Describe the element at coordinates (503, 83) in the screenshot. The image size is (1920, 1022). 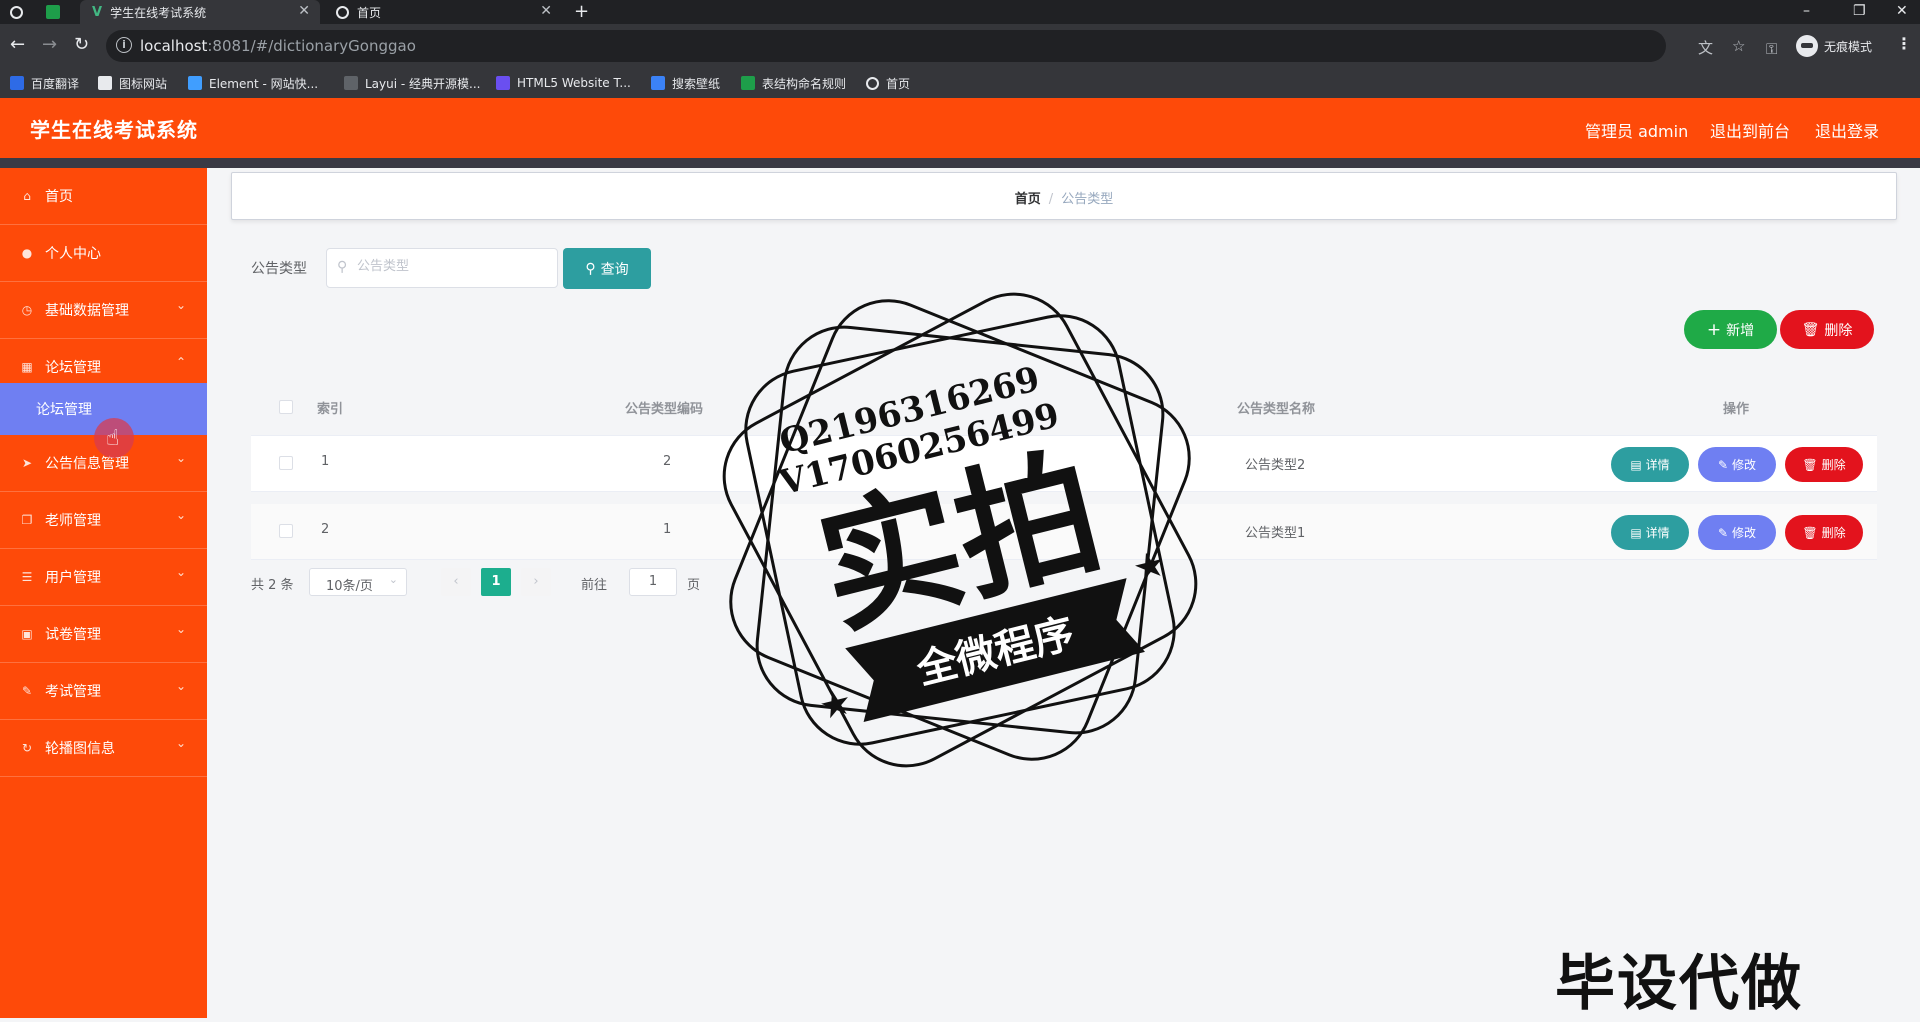
I see `html5-icon` at that location.